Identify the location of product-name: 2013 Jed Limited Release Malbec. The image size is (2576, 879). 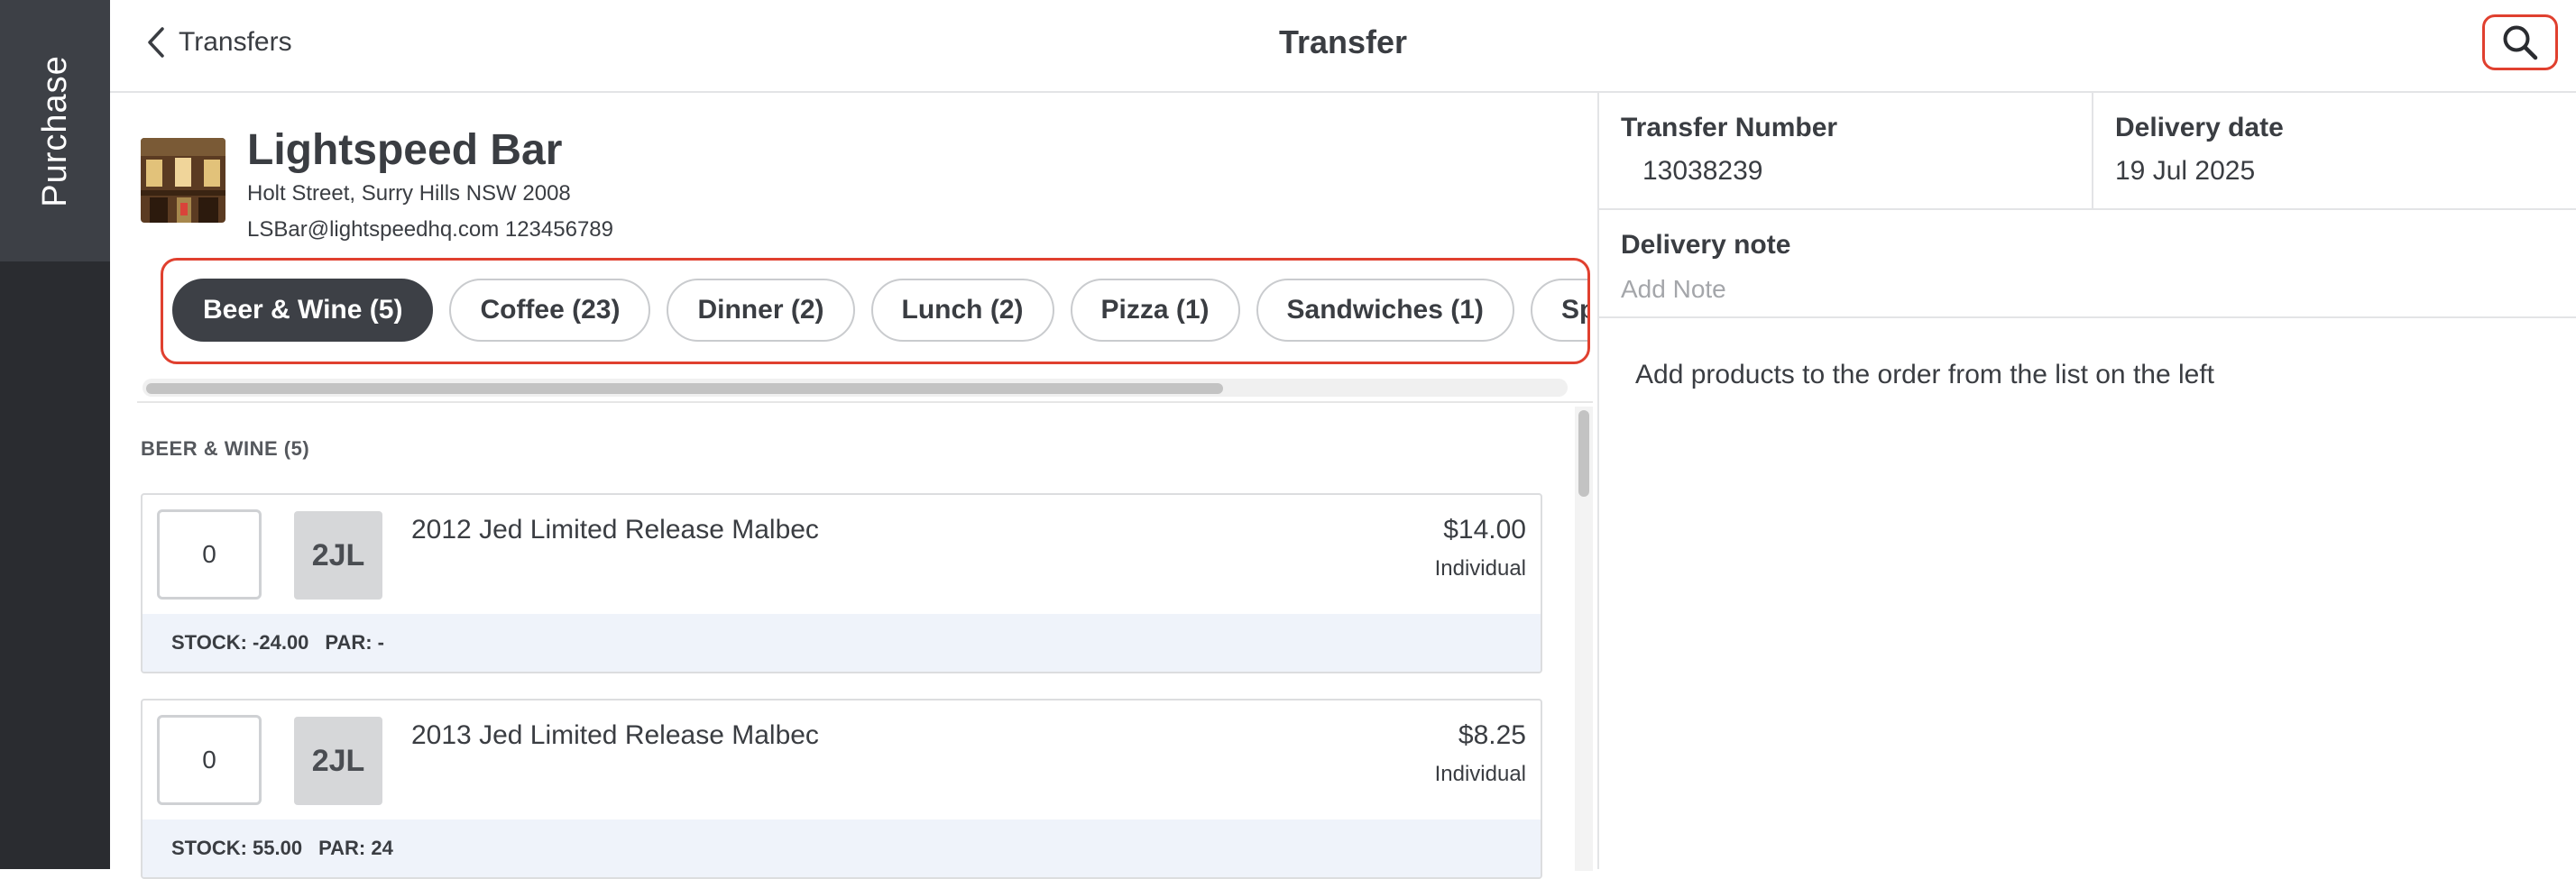
(615, 735).